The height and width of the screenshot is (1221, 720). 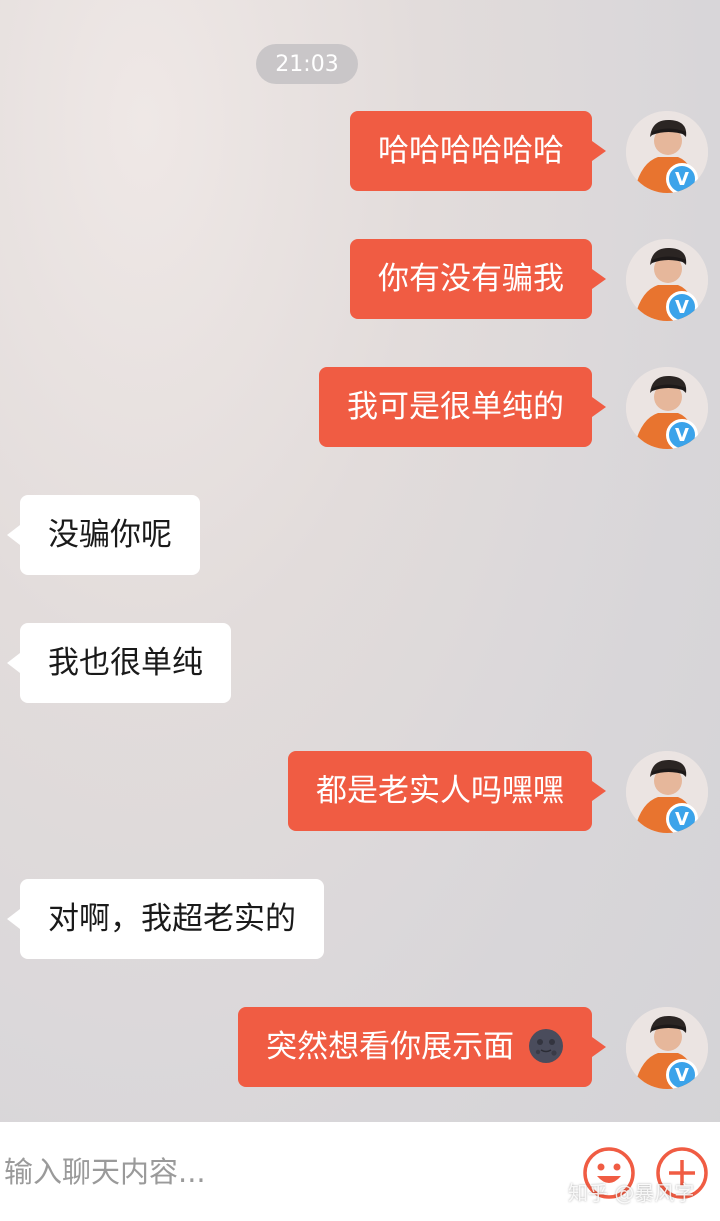 I want to click on message-row-outgoing: 哈哈哈哈哈哈 V, so click(x=360, y=152).